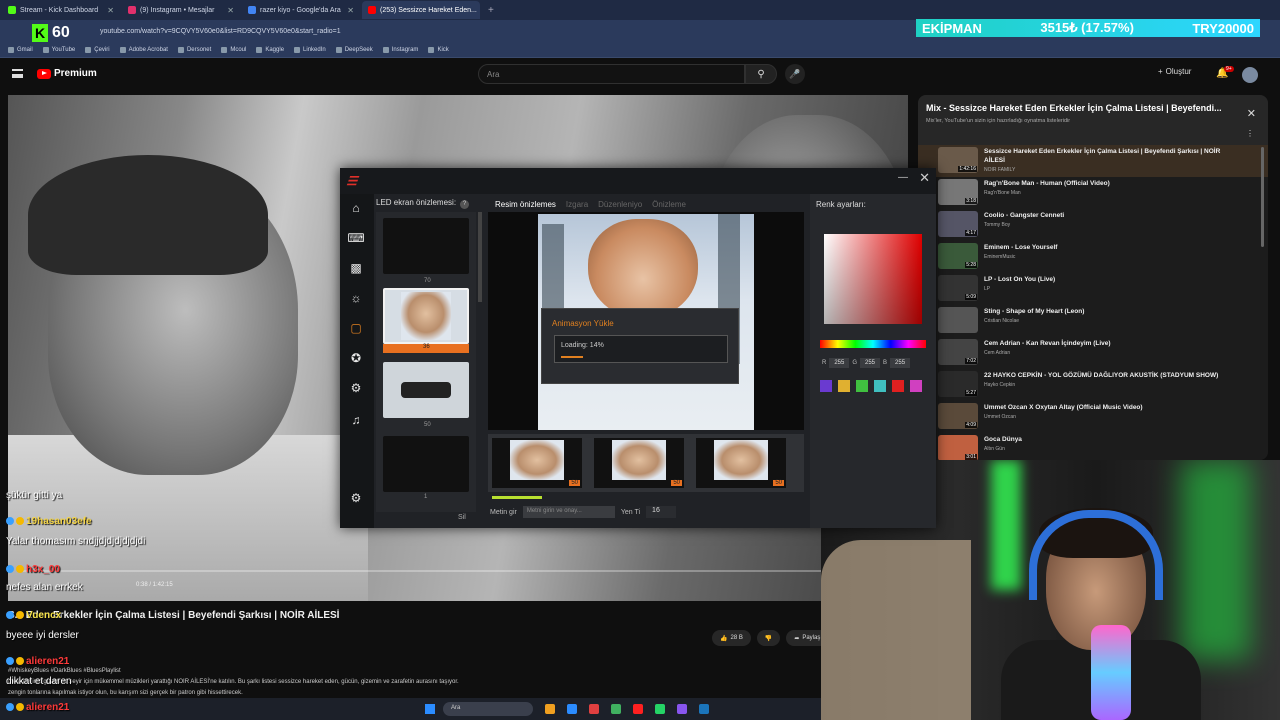  I want to click on led-list-scrollbar, so click(480, 257).